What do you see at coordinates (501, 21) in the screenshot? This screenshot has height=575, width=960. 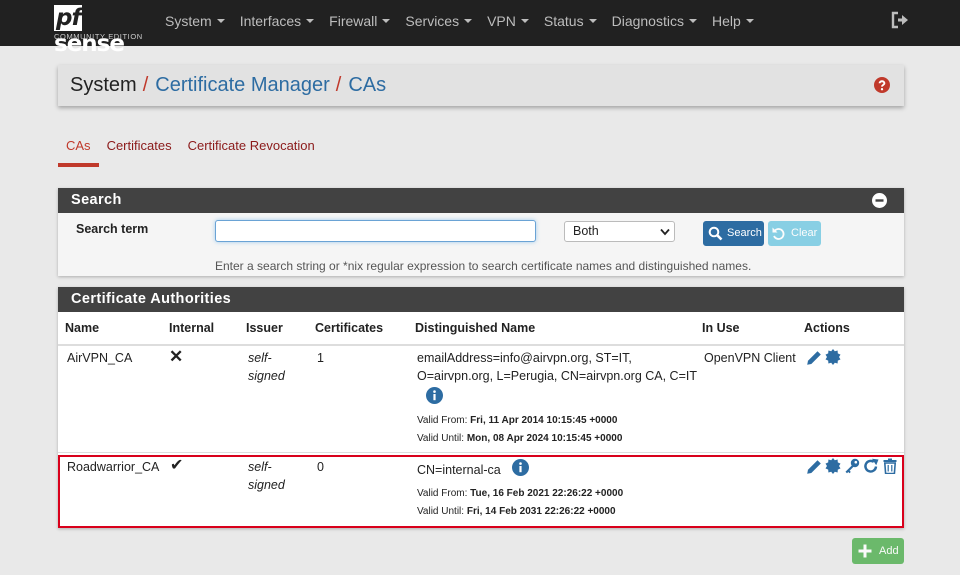 I see `menu-label: VPN` at bounding box center [501, 21].